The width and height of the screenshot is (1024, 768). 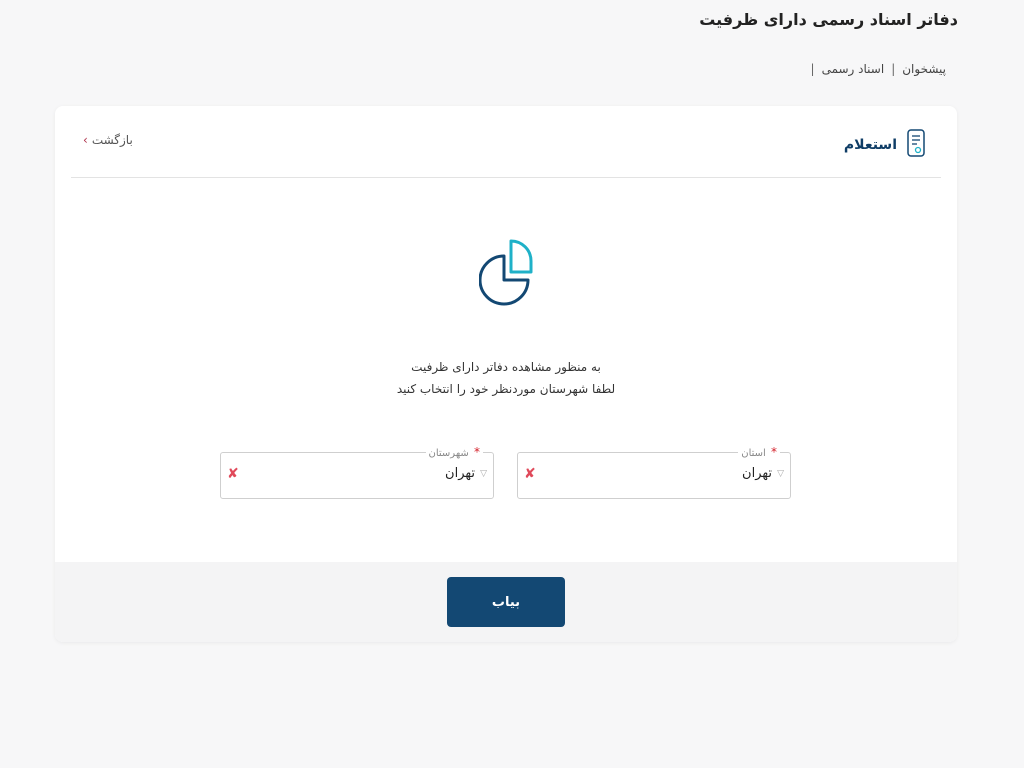 What do you see at coordinates (916, 145) in the screenshot?
I see `document-icon` at bounding box center [916, 145].